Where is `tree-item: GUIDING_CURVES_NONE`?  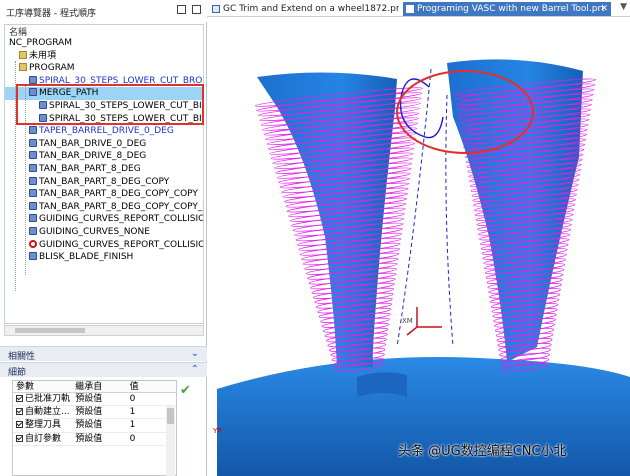 tree-item: GUIDING_CURVES_NONE is located at coordinates (104, 232).